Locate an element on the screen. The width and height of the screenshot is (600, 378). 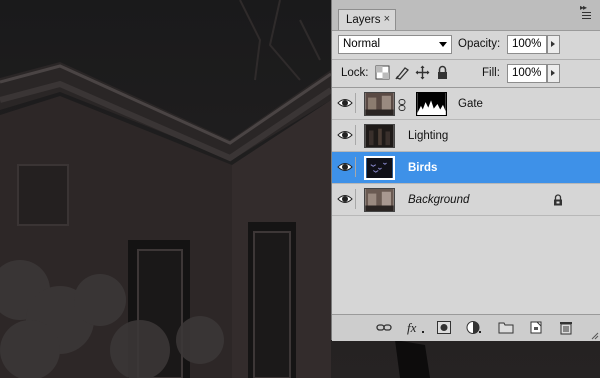
lock-transparent-pixels-icon is located at coordinates (382, 72).